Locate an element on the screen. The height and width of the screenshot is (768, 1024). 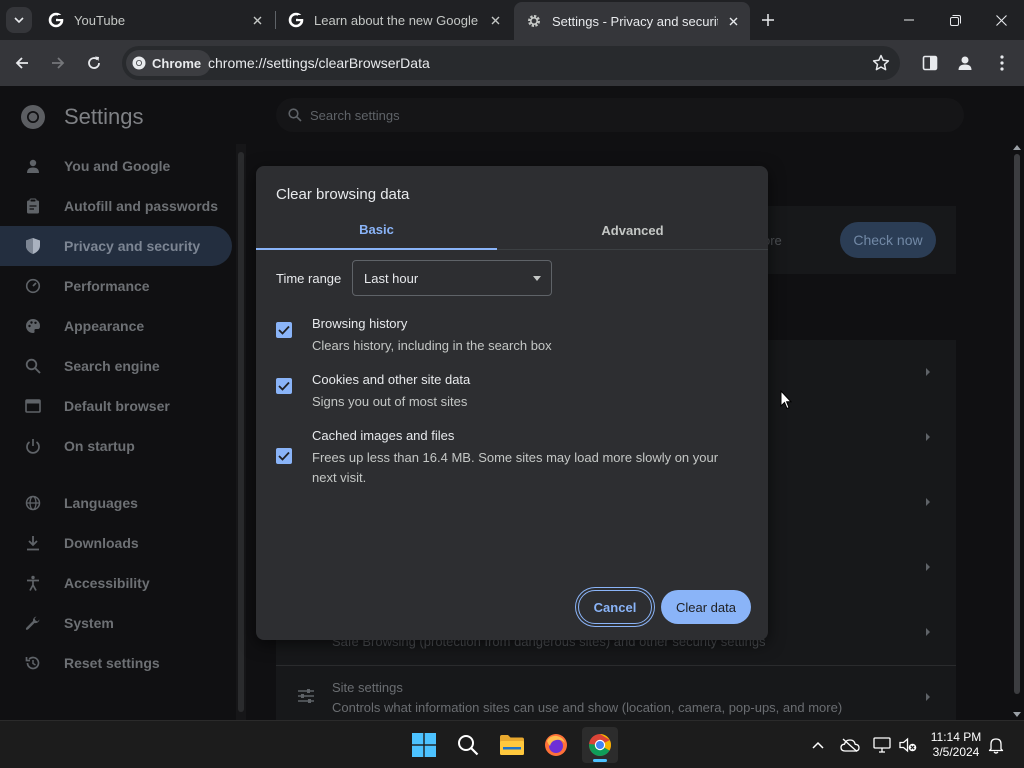
kebab-menu-icon is located at coordinates (1002, 63).